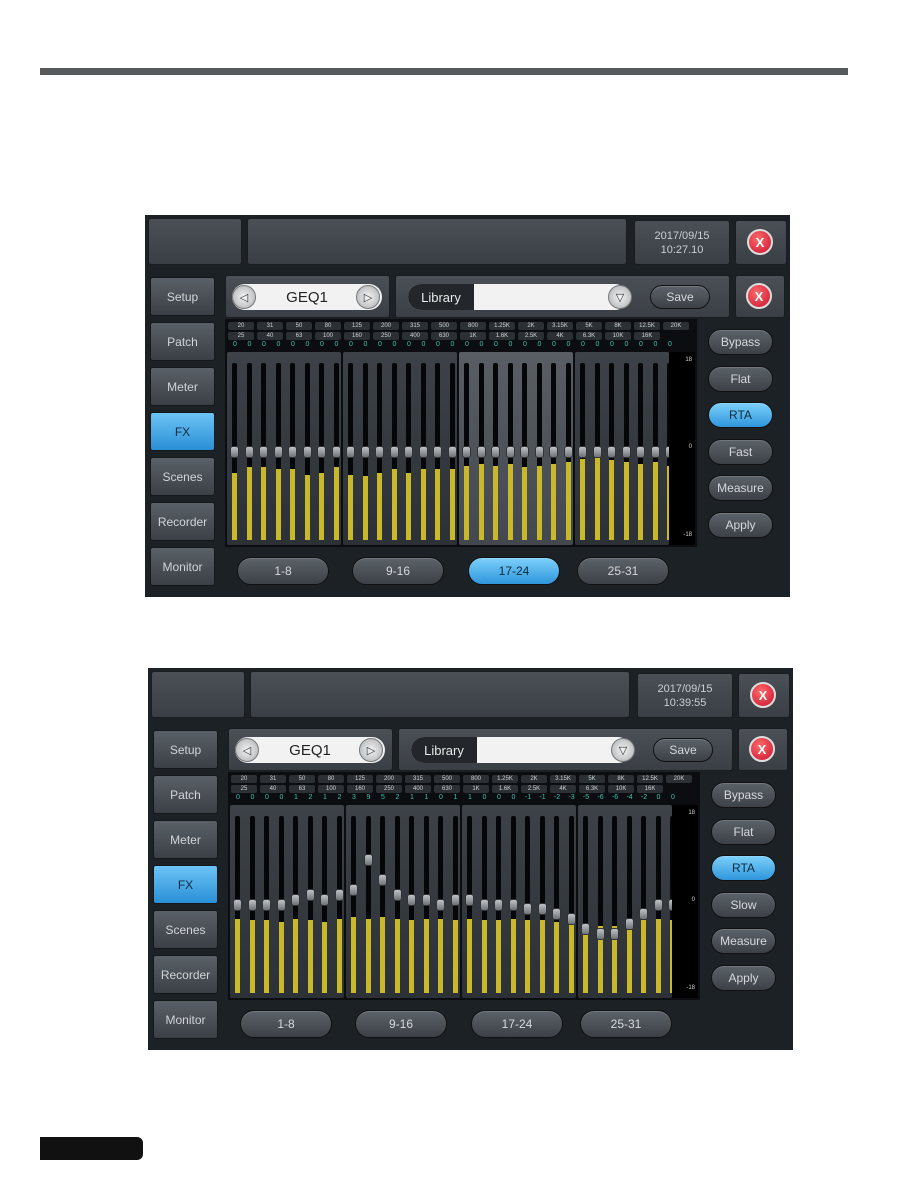 Image resolution: width=918 pixels, height=1188 pixels. Describe the element at coordinates (740, 451) in the screenshot. I see `fast-button: Fast` at that location.